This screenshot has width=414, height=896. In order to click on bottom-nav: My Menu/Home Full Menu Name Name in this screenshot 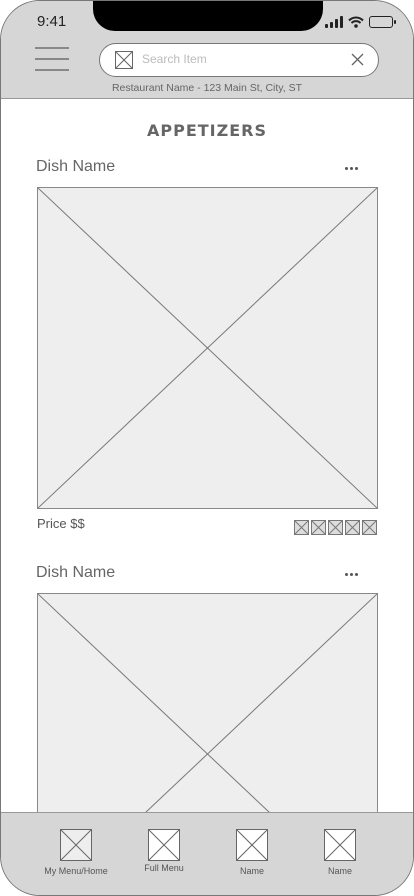, I will do `click(207, 853)`.